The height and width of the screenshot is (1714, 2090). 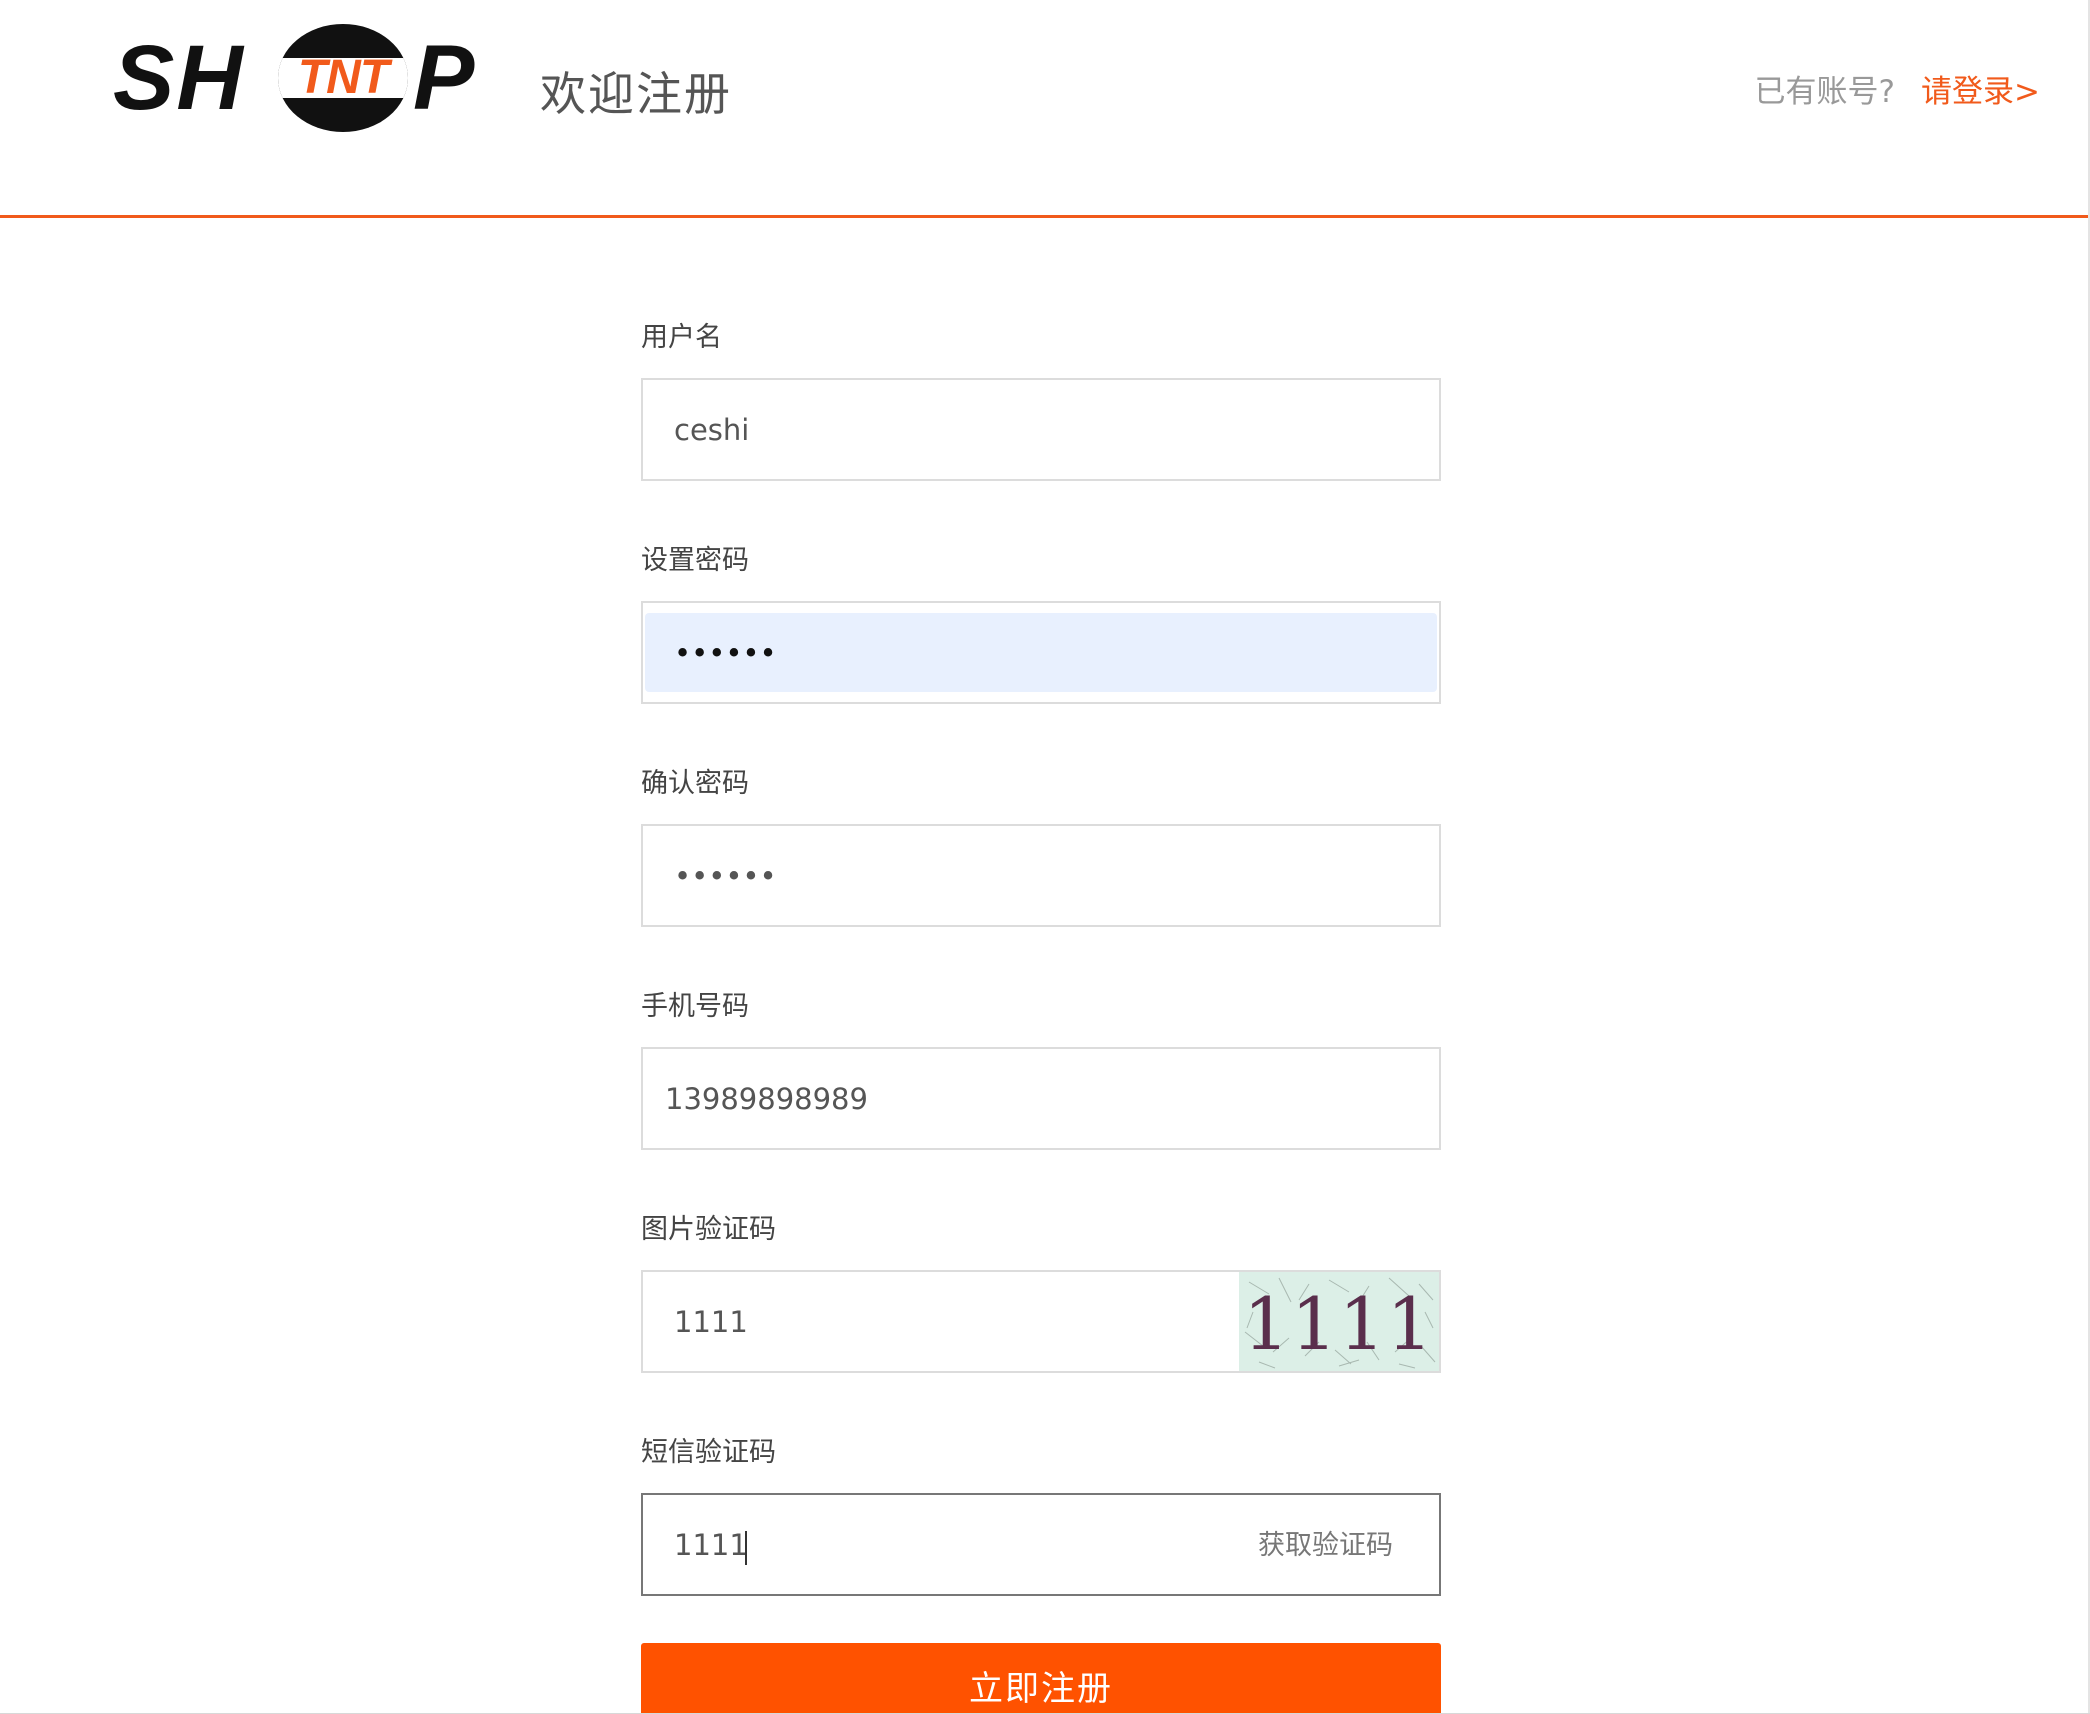 What do you see at coordinates (746, 1548) in the screenshot?
I see `text-caret` at bounding box center [746, 1548].